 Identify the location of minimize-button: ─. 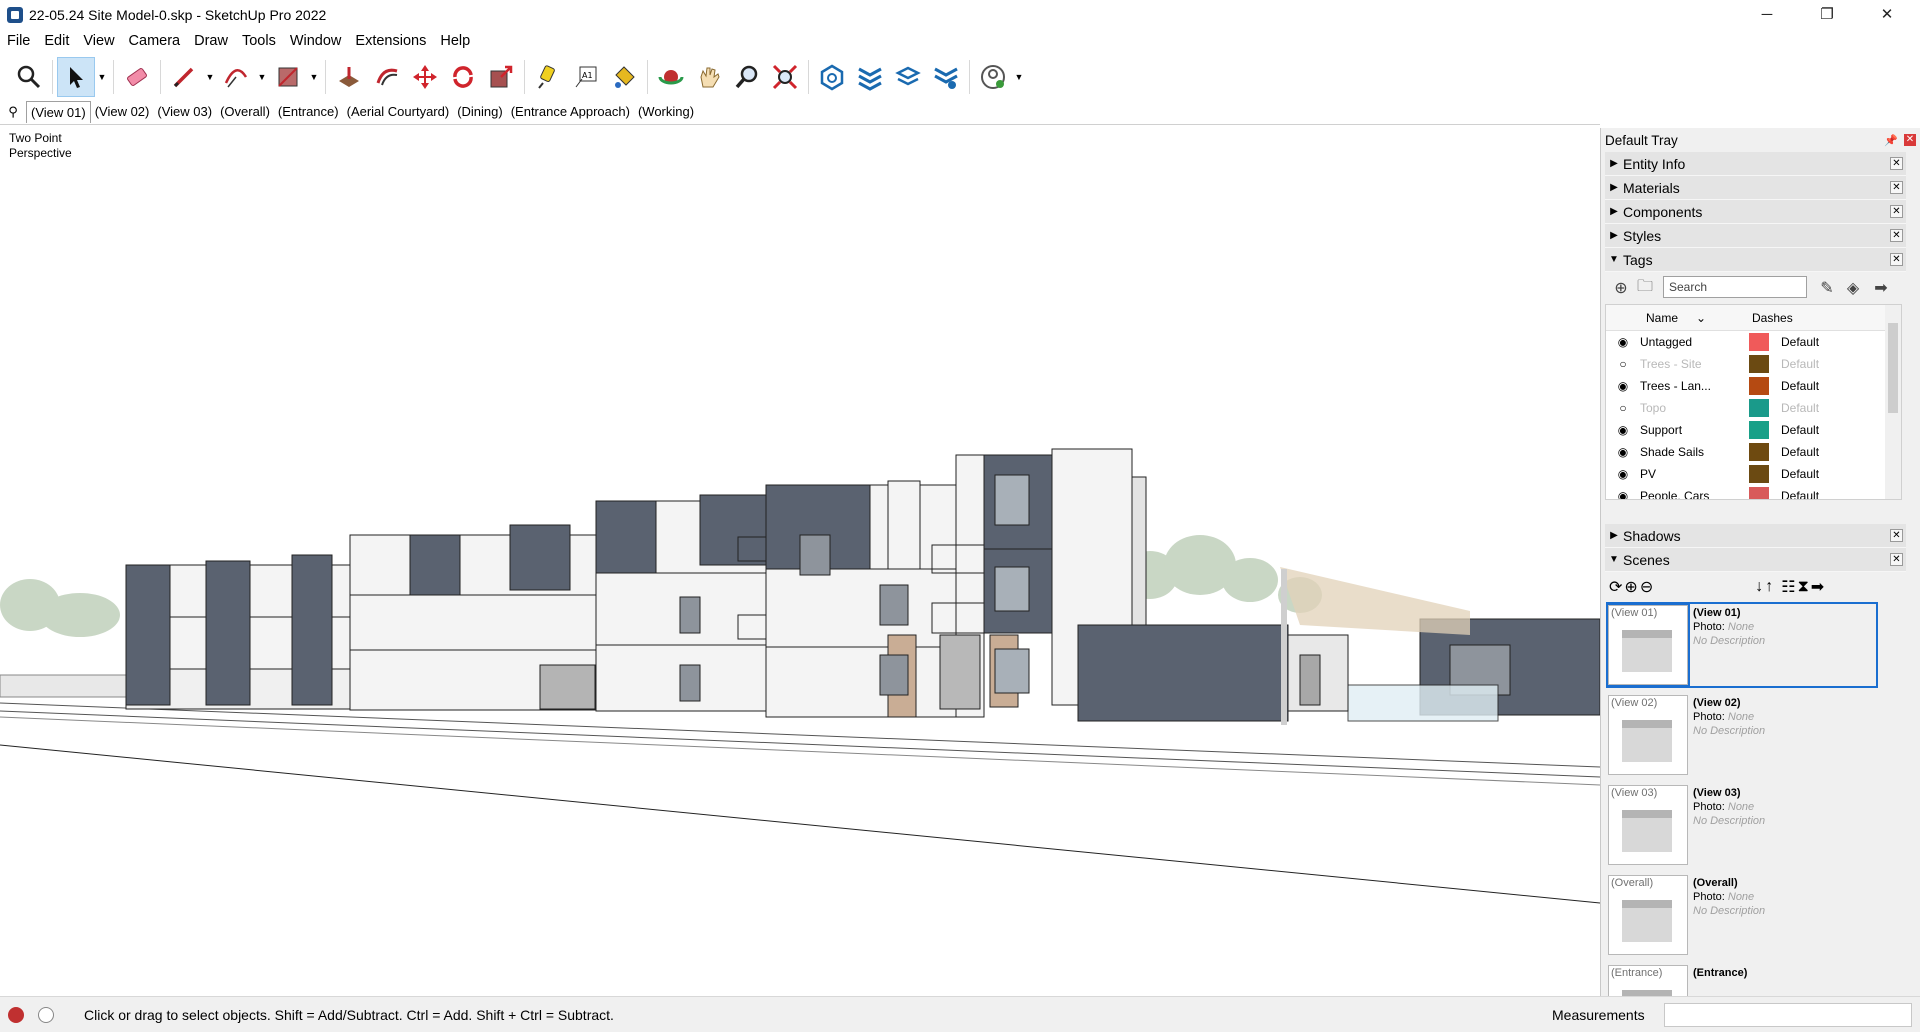
(1767, 15).